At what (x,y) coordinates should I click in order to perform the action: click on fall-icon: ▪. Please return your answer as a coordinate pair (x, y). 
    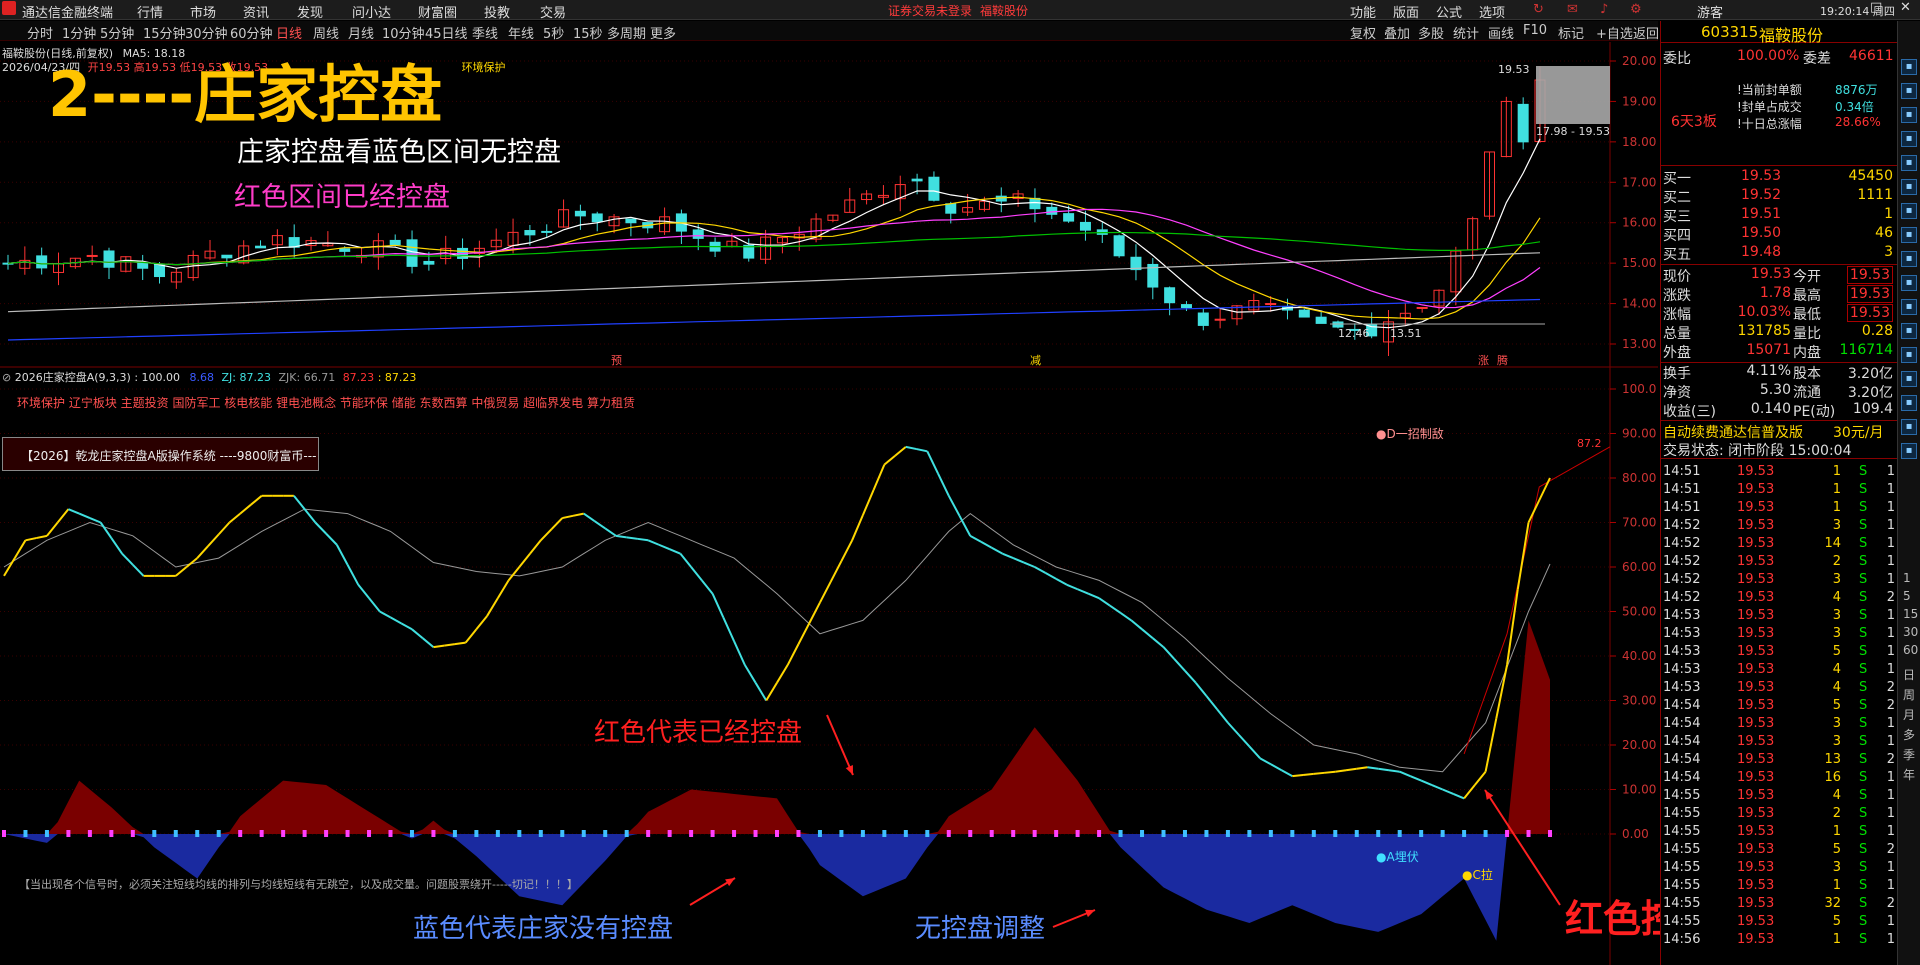
    Looking at the image, I should click on (1909, 235).